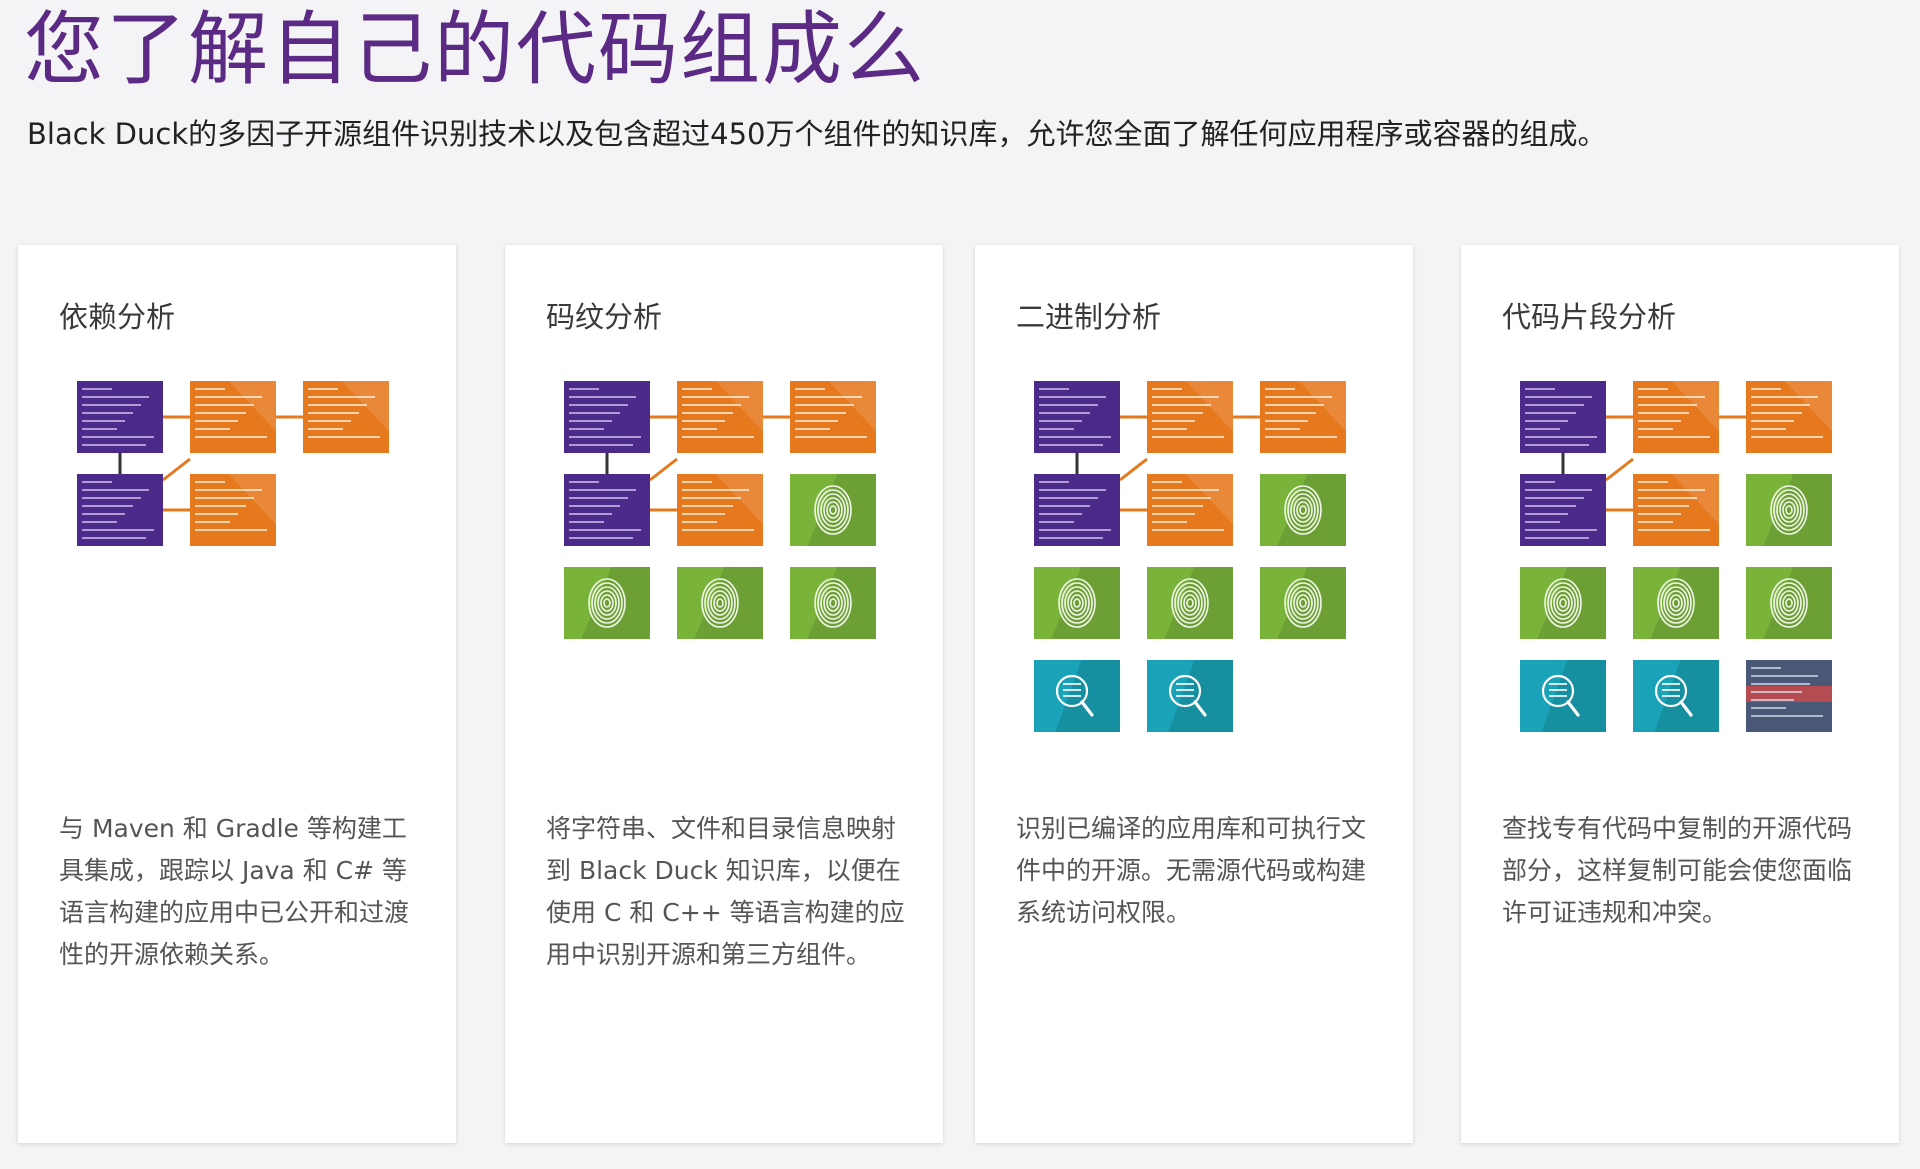 This screenshot has height=1169, width=1920. I want to click on card-description: 识别已编译的应用库和可执行文件中的开源。无需源代码或构建系统访问权限。, so click(1191, 870).